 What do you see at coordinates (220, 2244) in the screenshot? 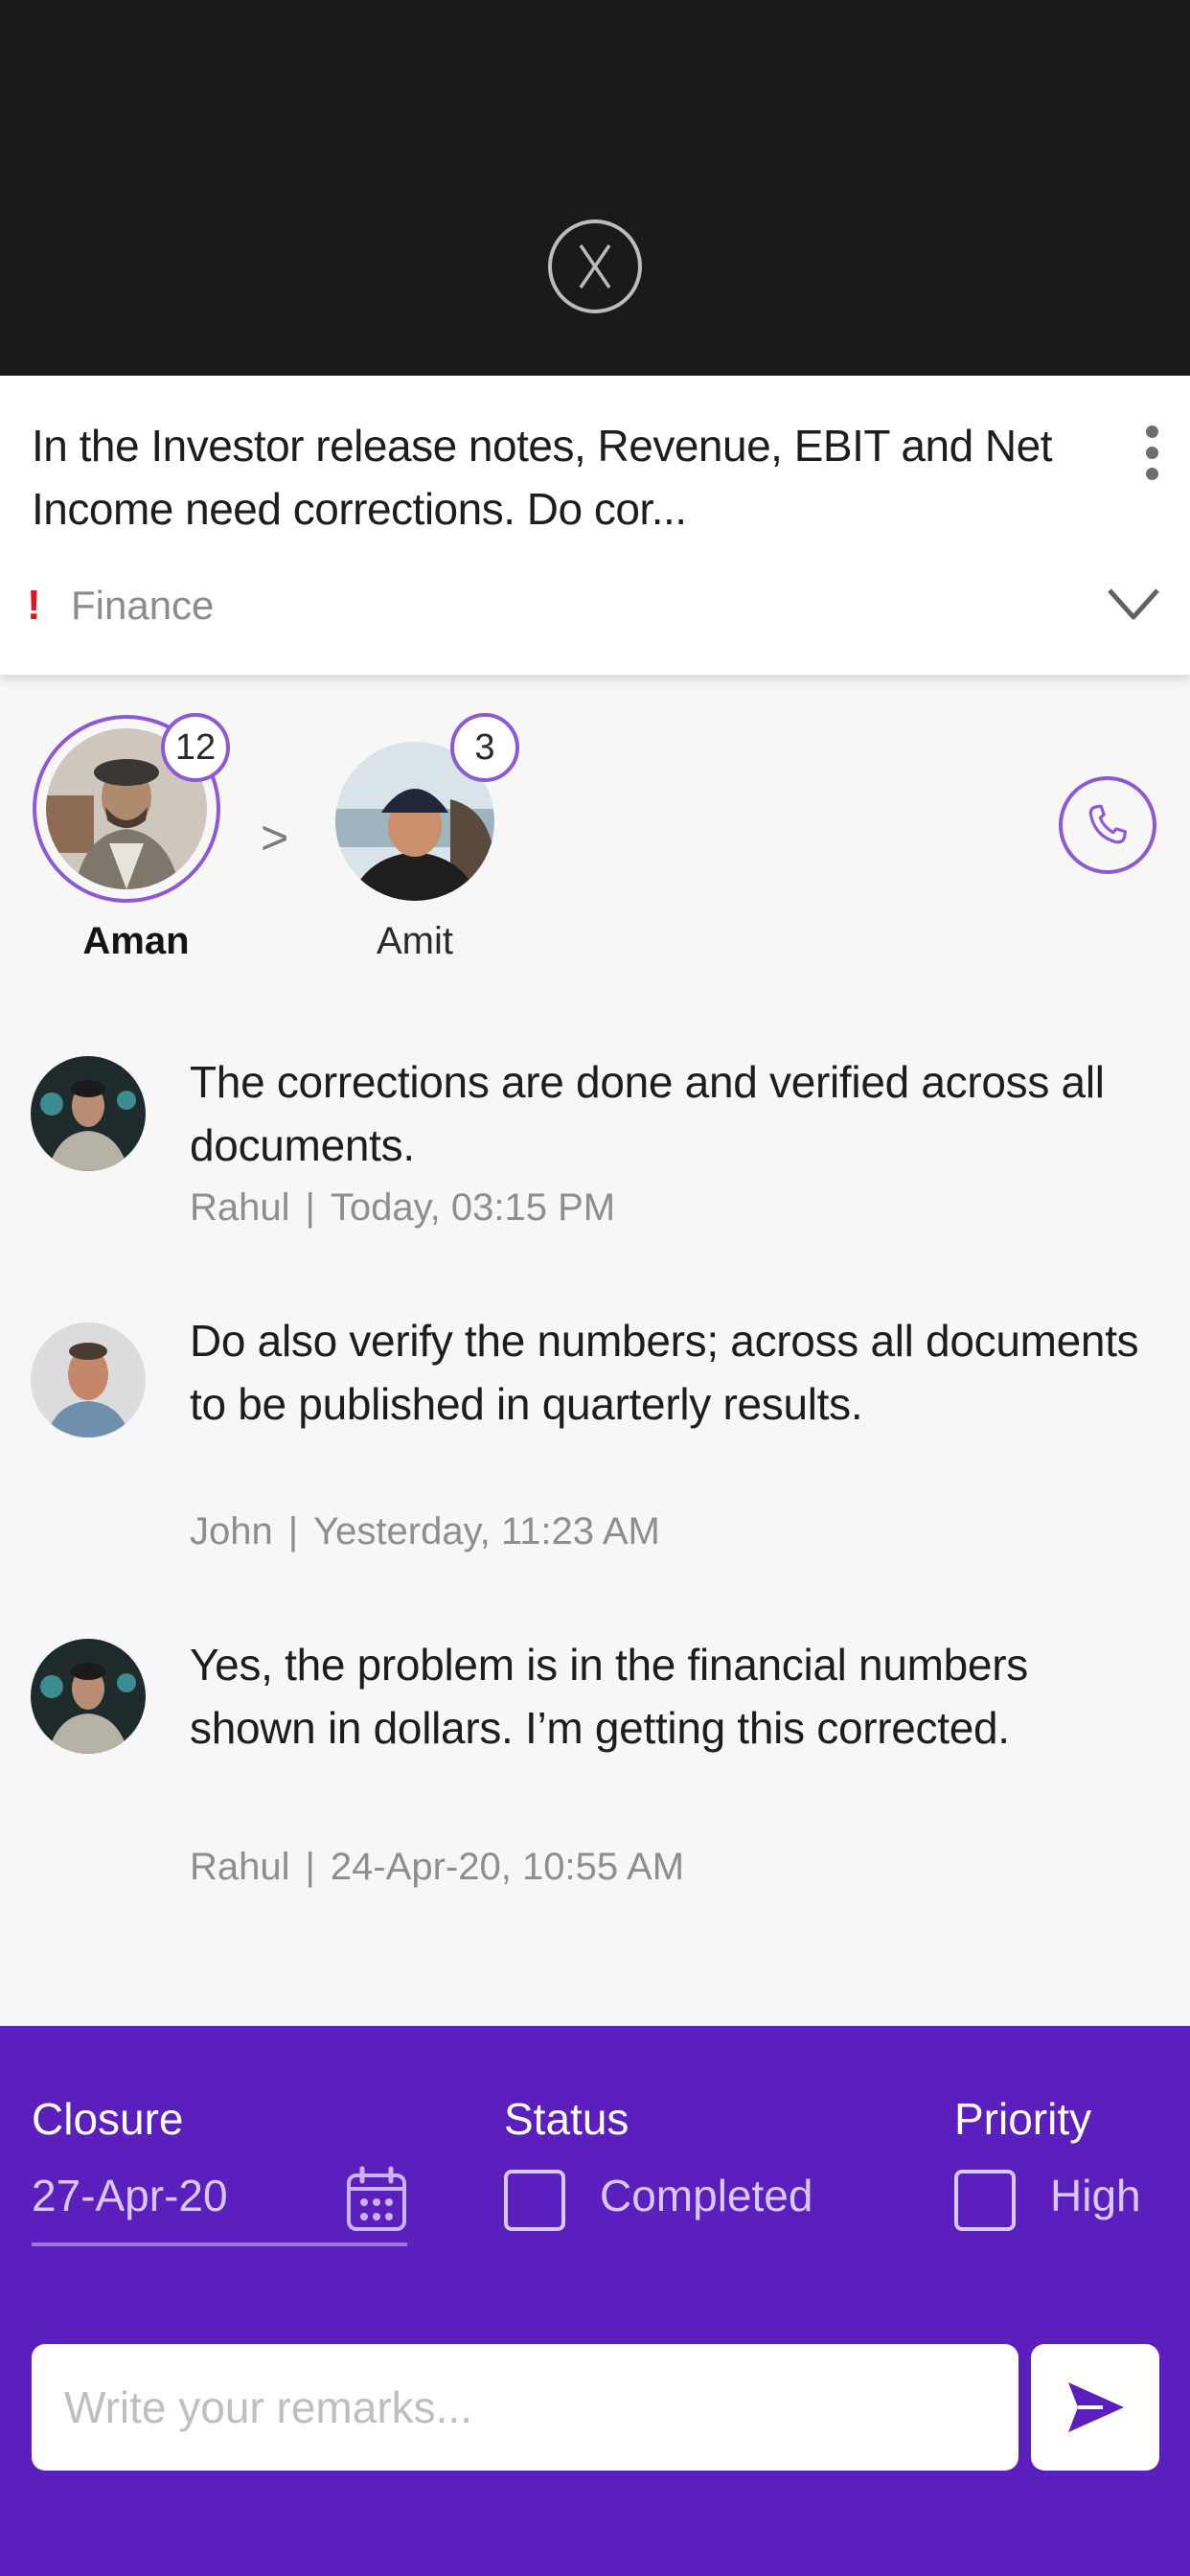
I see `date-underline` at bounding box center [220, 2244].